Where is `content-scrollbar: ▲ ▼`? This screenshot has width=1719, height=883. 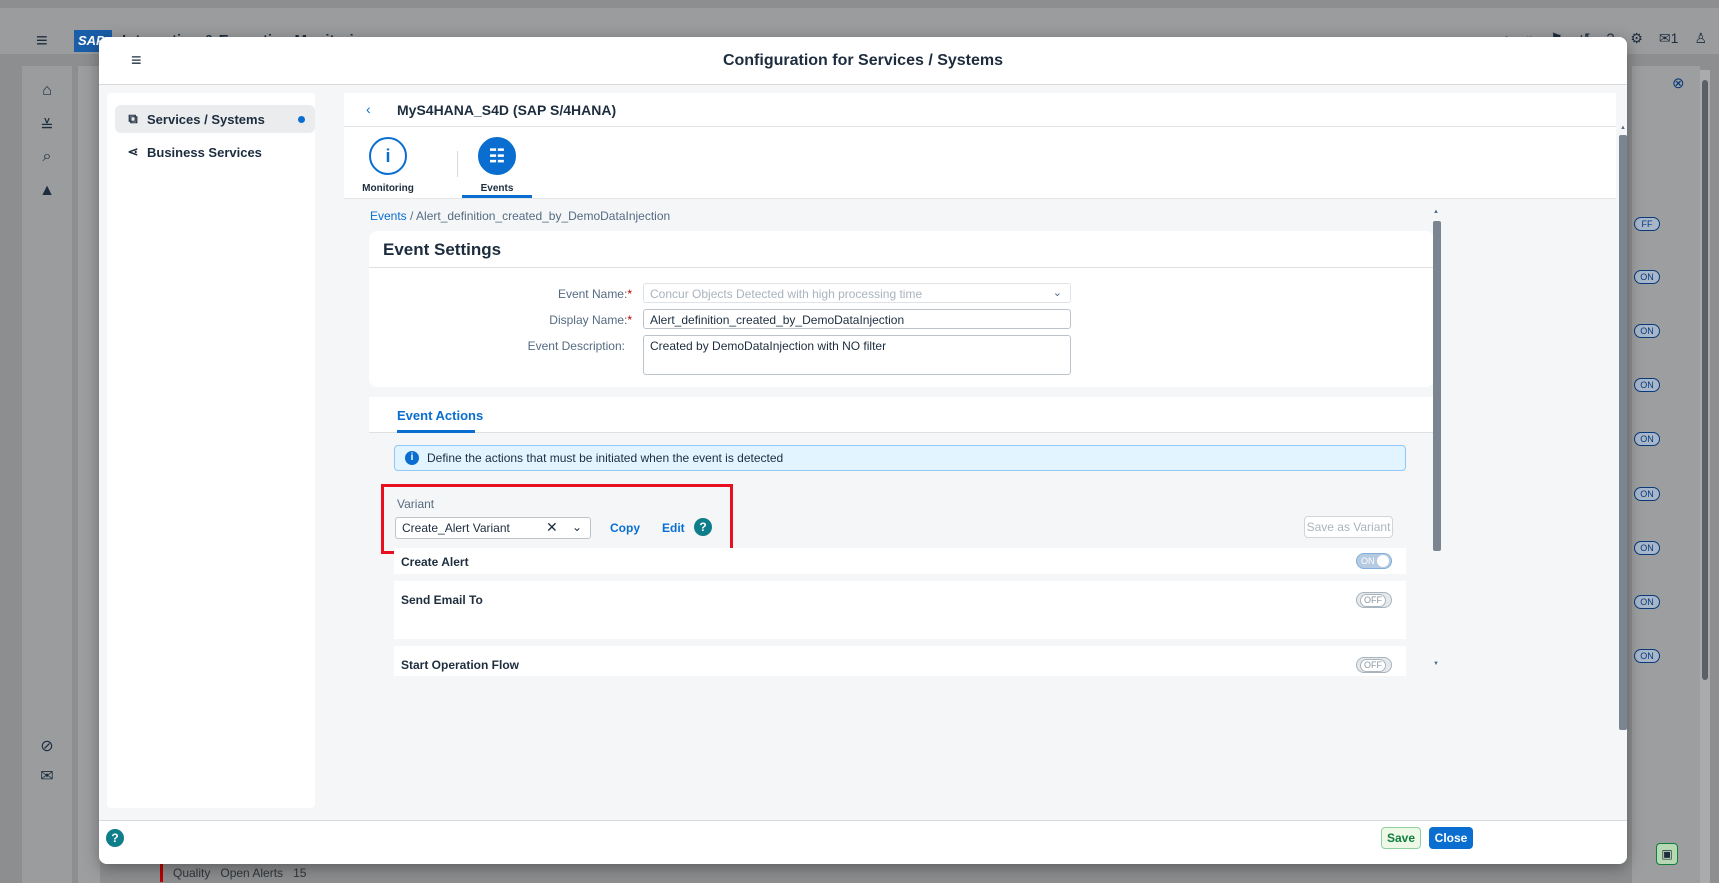
content-scrollbar: ▲ ▼ is located at coordinates (1437, 440).